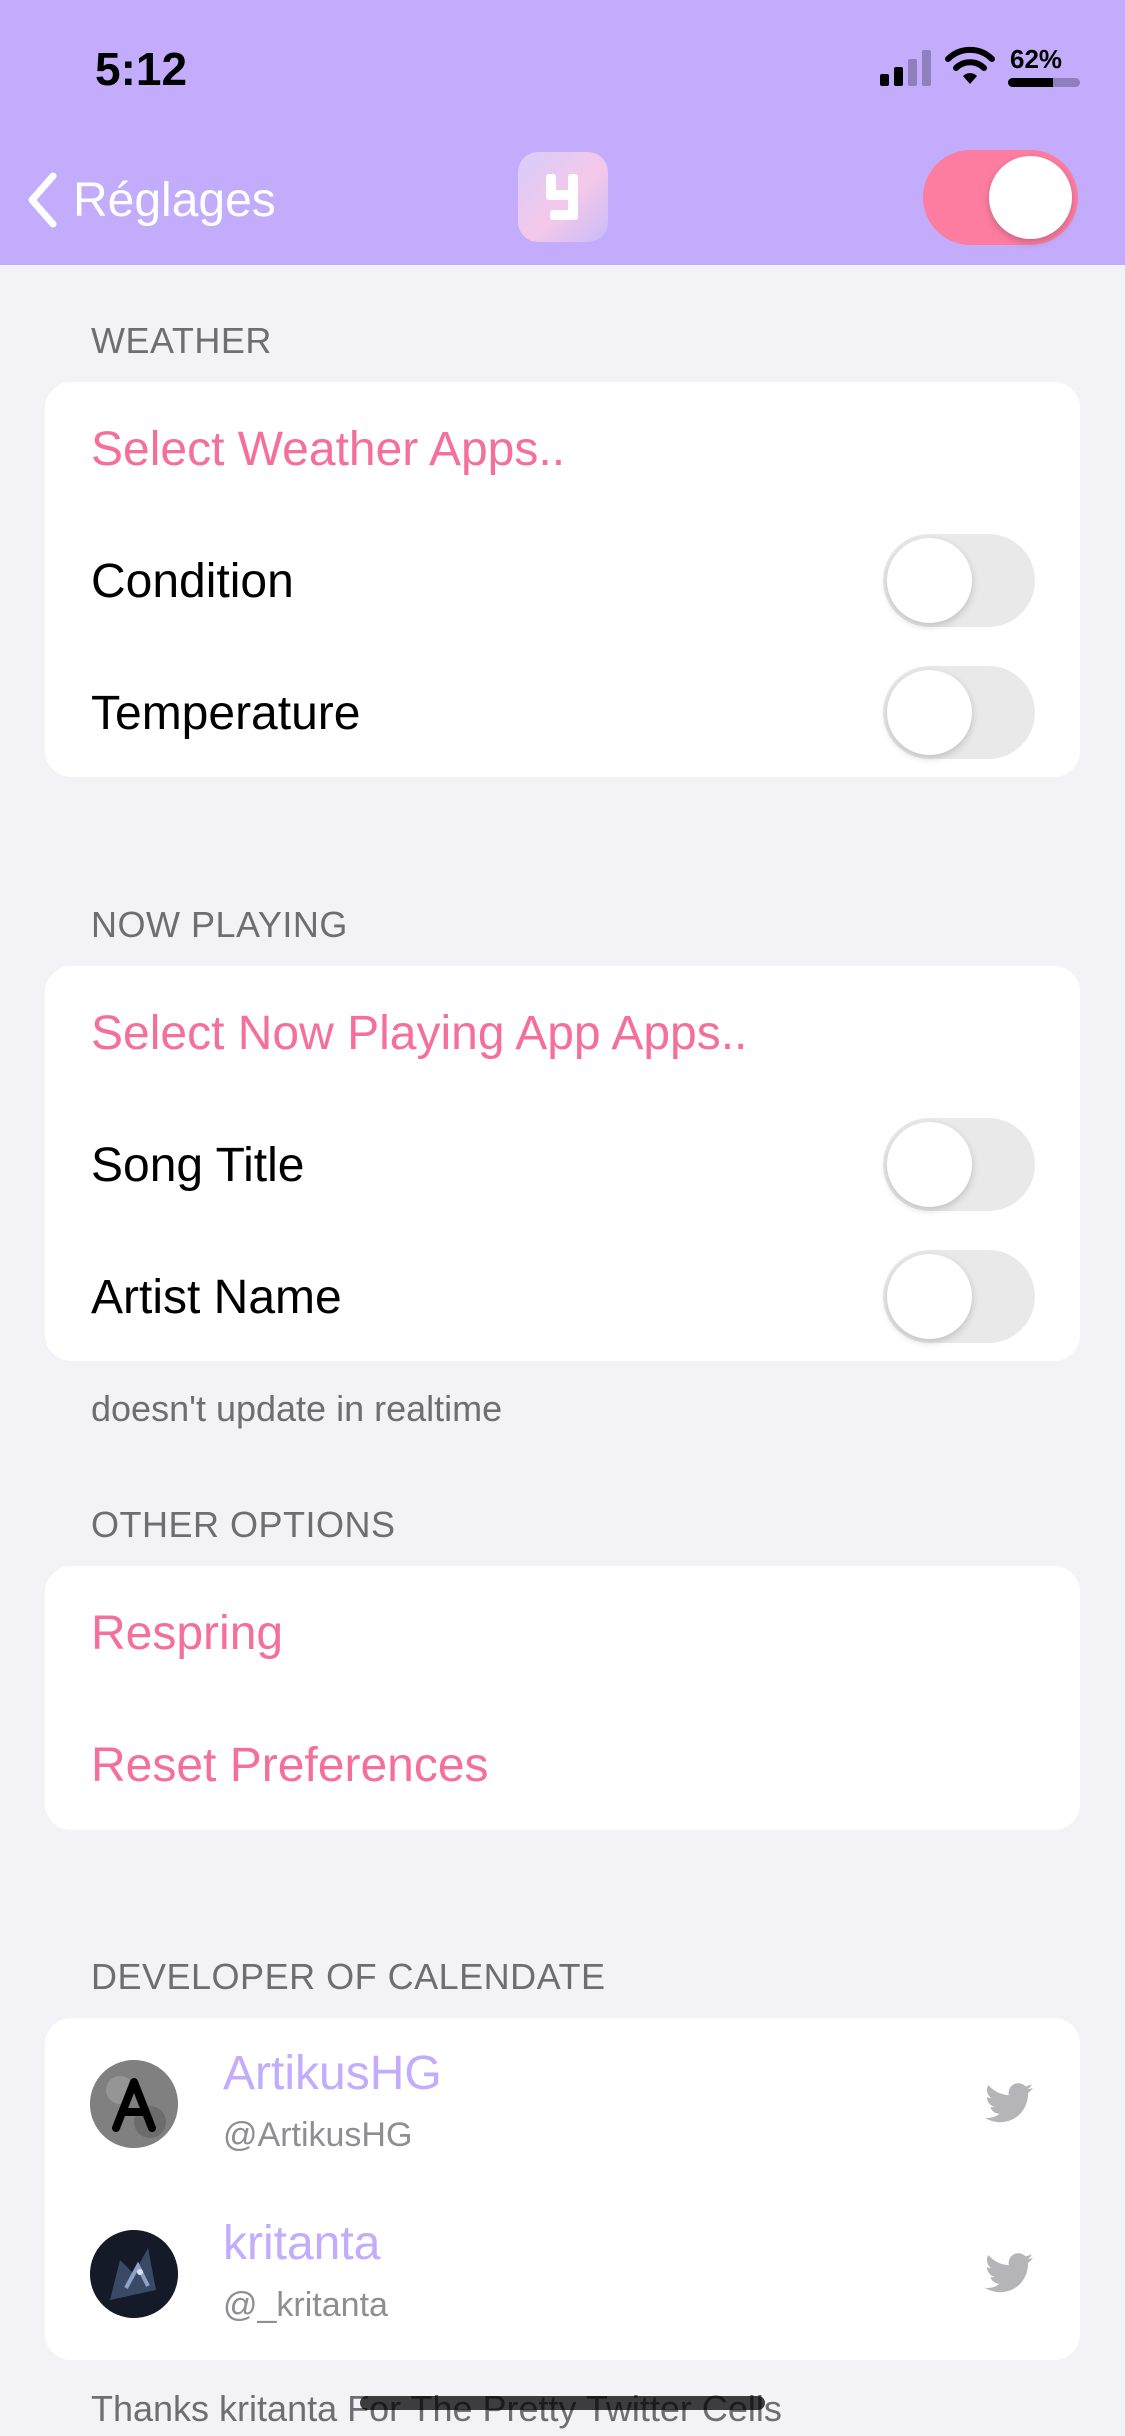 Image resolution: width=1125 pixels, height=2436 pixels. I want to click on battery-level-bar, so click(1044, 82).